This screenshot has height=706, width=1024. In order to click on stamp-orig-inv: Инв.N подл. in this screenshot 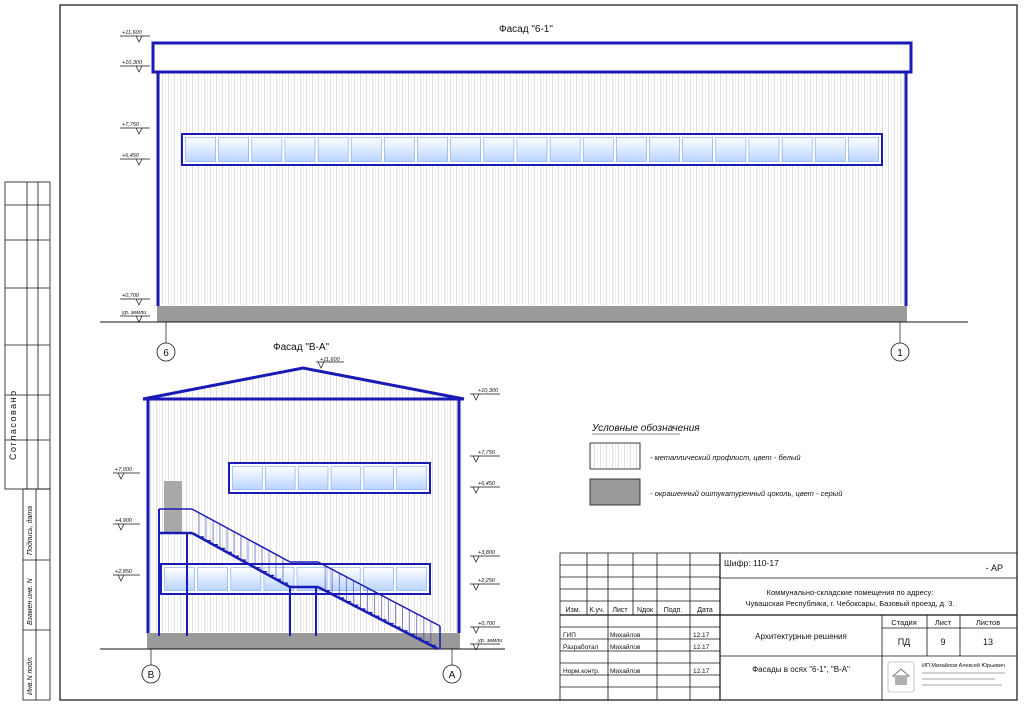, I will do `click(30, 675)`.